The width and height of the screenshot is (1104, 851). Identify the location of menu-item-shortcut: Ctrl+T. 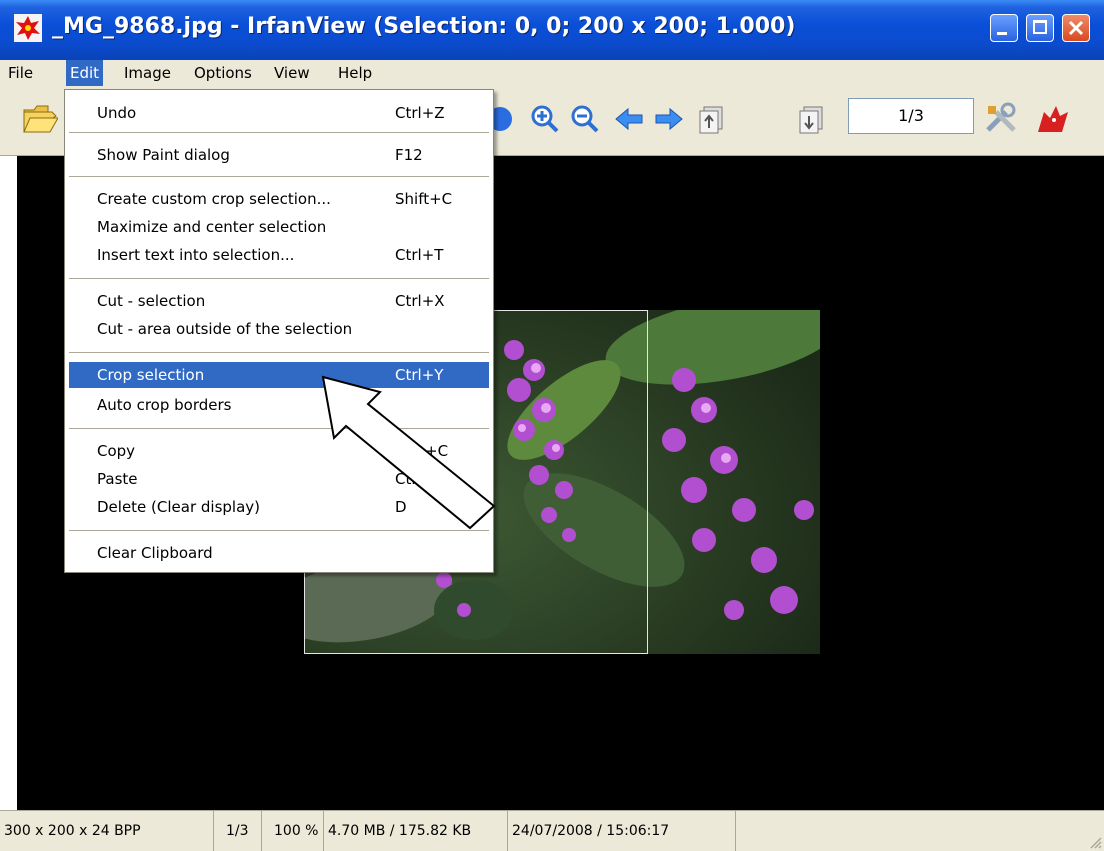
(419, 255).